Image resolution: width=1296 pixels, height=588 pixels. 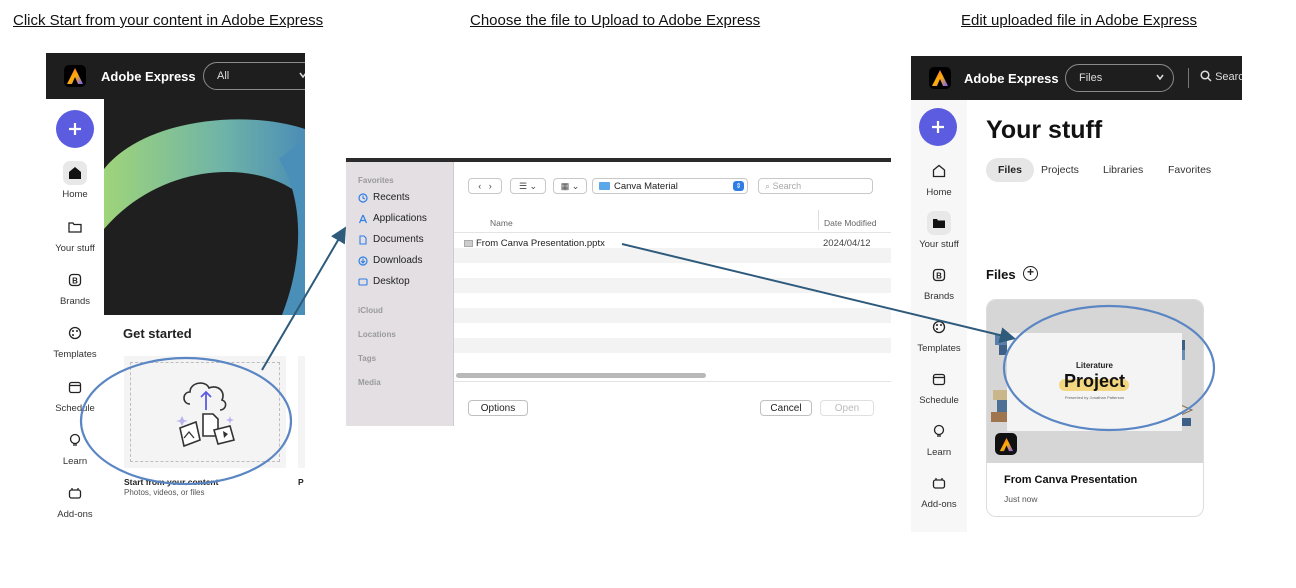 I want to click on forward-icon: ›, so click(x=490, y=186).